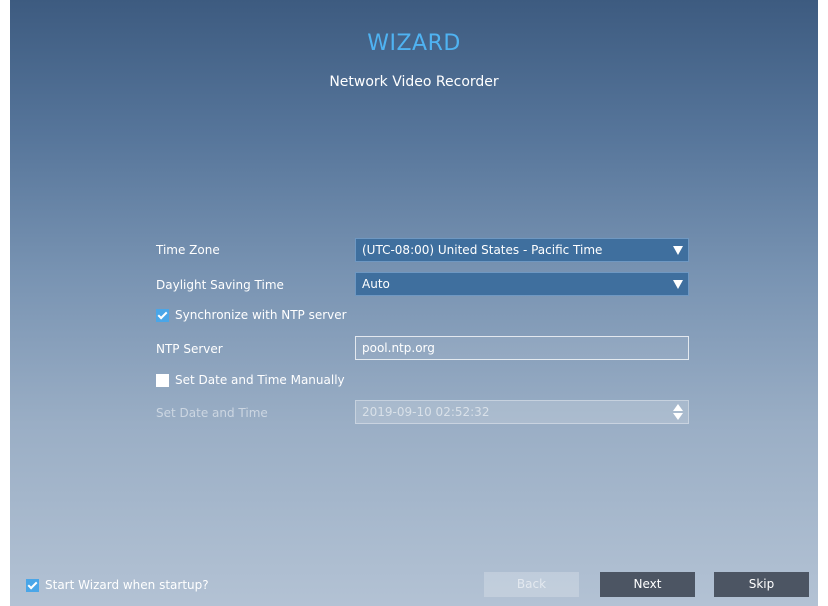 This screenshot has width=828, height=606. What do you see at coordinates (414, 43) in the screenshot?
I see `wizard-title: WIZARD` at bounding box center [414, 43].